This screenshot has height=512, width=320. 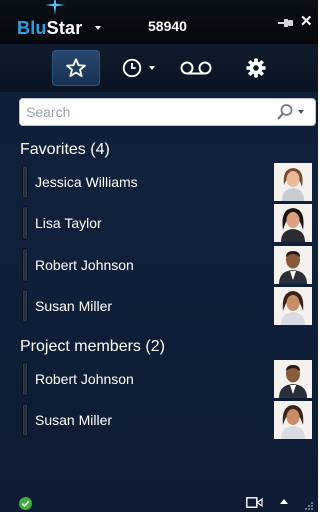 What do you see at coordinates (286, 23) in the screenshot?
I see `pin-icon` at bounding box center [286, 23].